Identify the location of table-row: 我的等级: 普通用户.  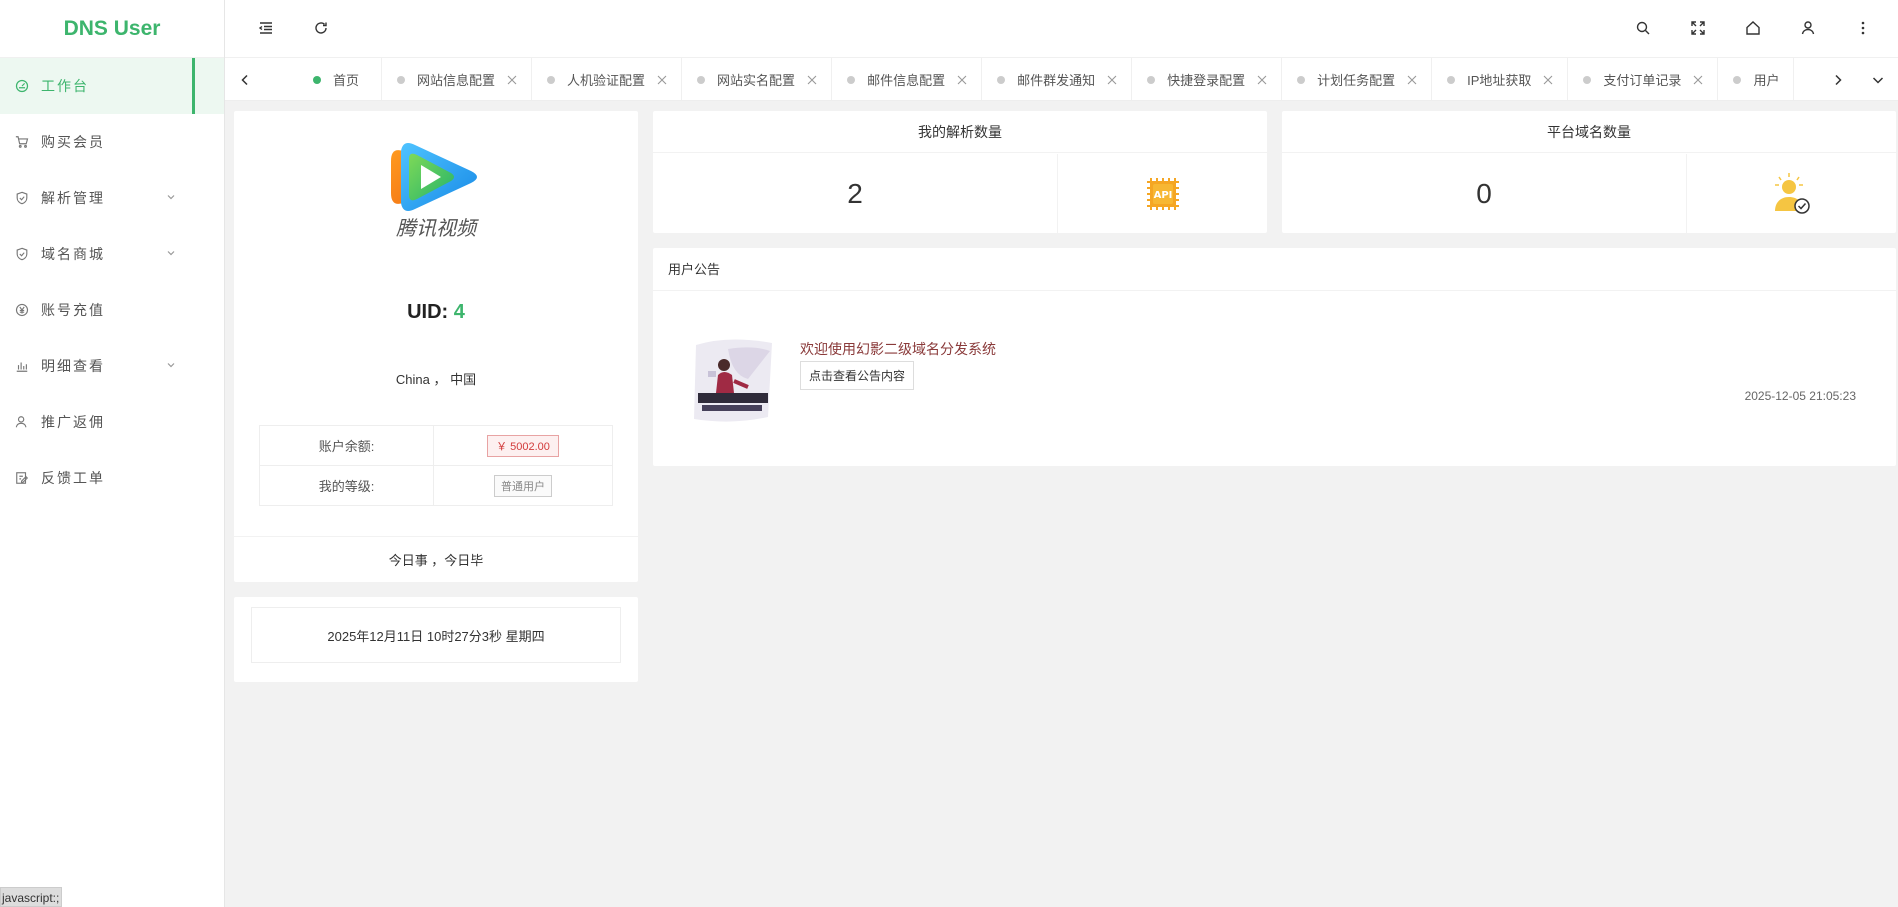
(436, 485).